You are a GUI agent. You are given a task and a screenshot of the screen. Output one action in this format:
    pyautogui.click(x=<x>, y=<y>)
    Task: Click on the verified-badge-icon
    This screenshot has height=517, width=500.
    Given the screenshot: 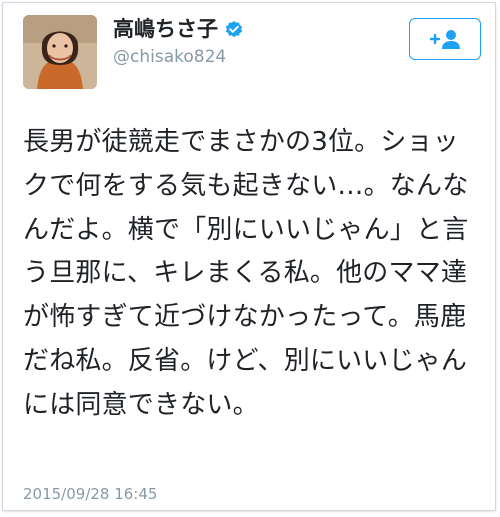 What is the action you would take?
    pyautogui.click(x=234, y=30)
    